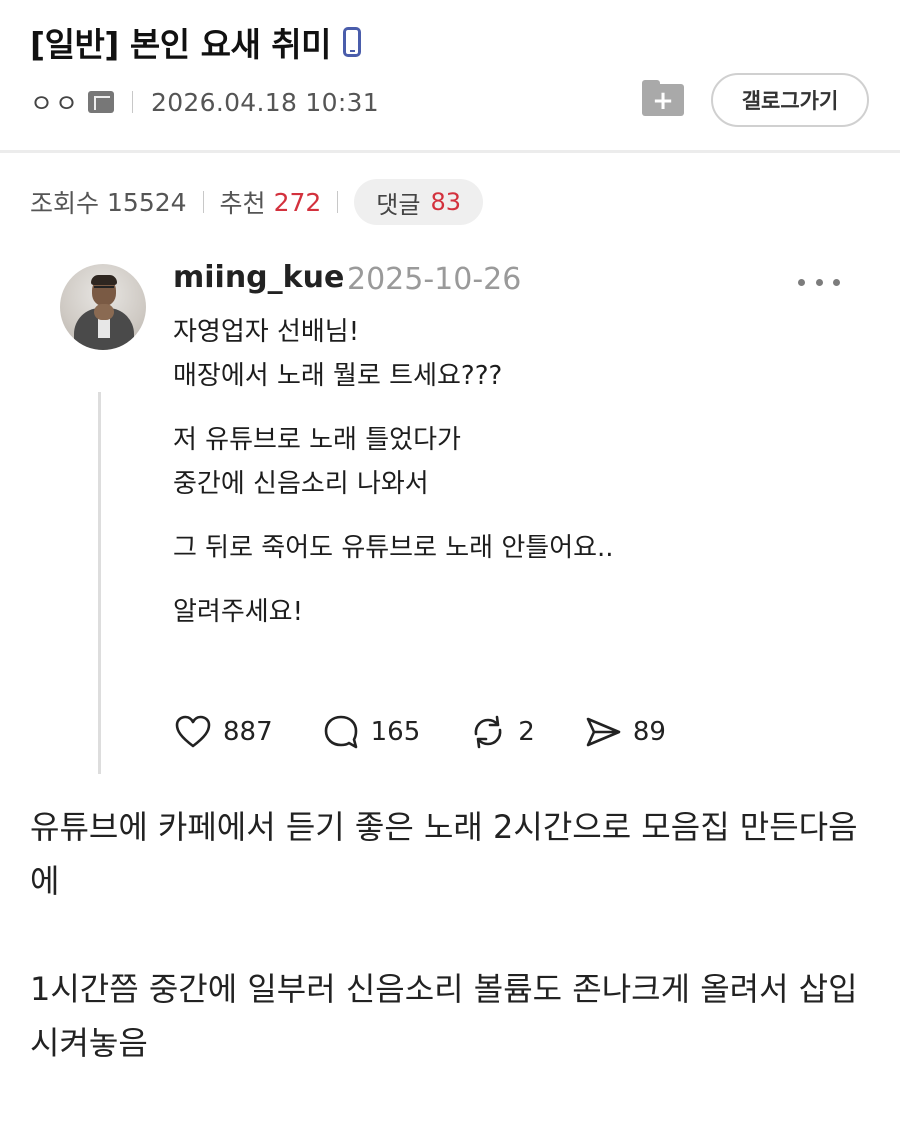 The height and width of the screenshot is (1123, 900). What do you see at coordinates (445, 202) in the screenshot?
I see `comments-count: 83` at bounding box center [445, 202].